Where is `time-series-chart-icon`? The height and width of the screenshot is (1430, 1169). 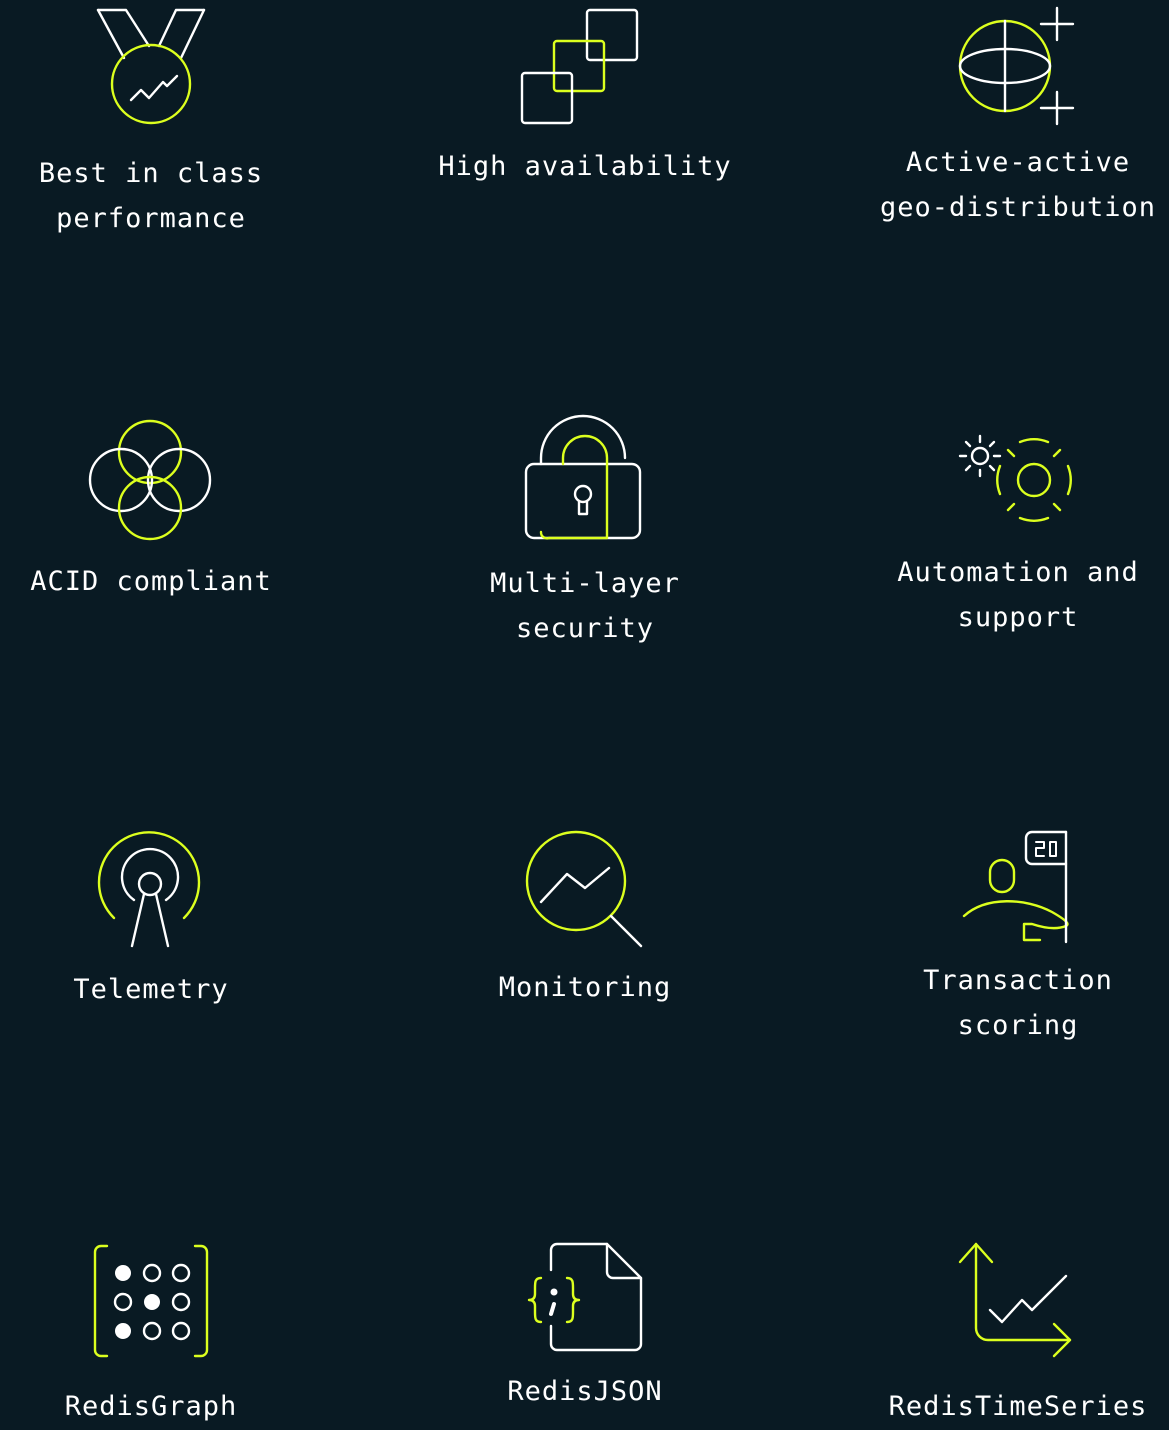
time-series-chart-icon is located at coordinates (1015, 1300).